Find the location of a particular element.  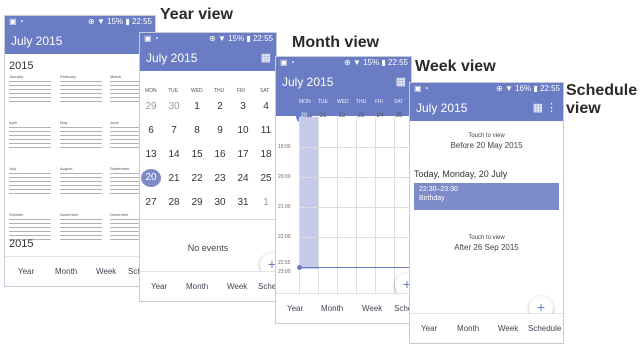

day-cell: 2 is located at coordinates (220, 106).